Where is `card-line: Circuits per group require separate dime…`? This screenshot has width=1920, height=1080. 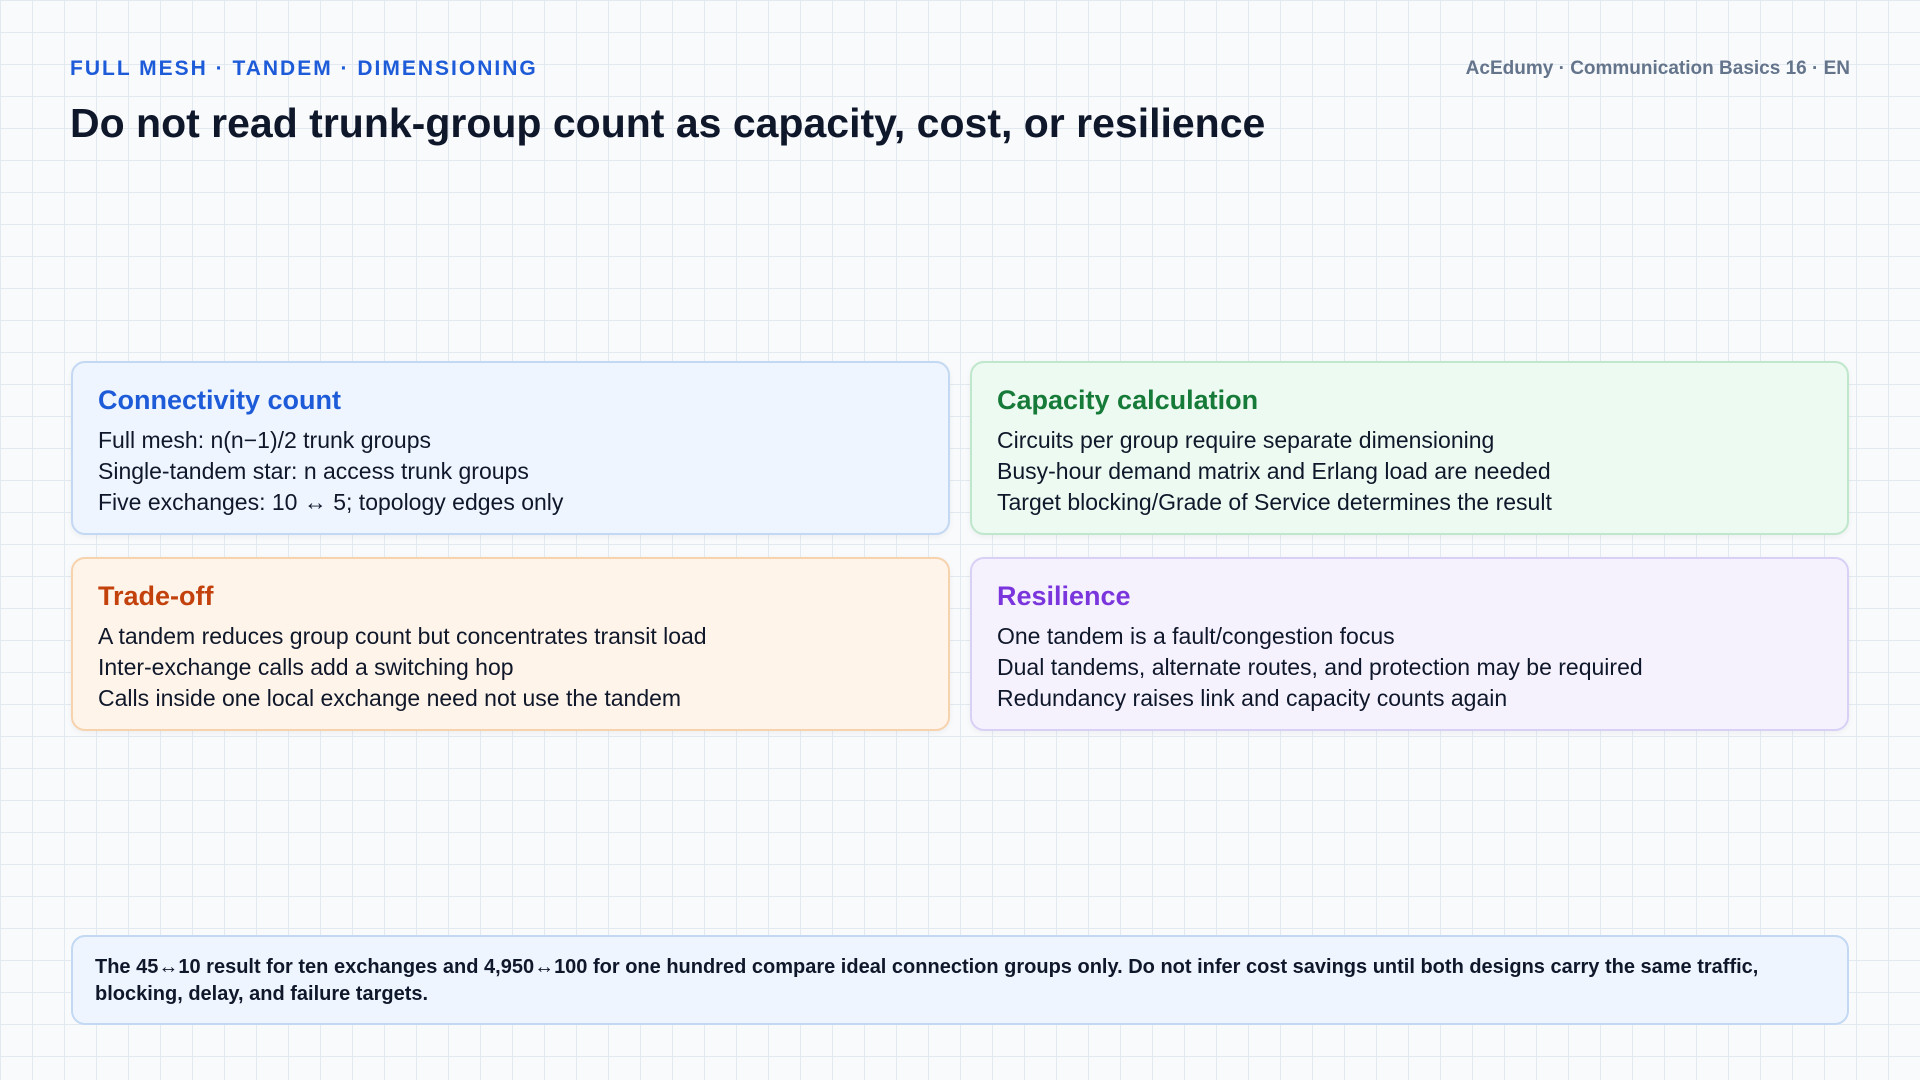 card-line: Circuits per group require separate dime… is located at coordinates (1246, 440).